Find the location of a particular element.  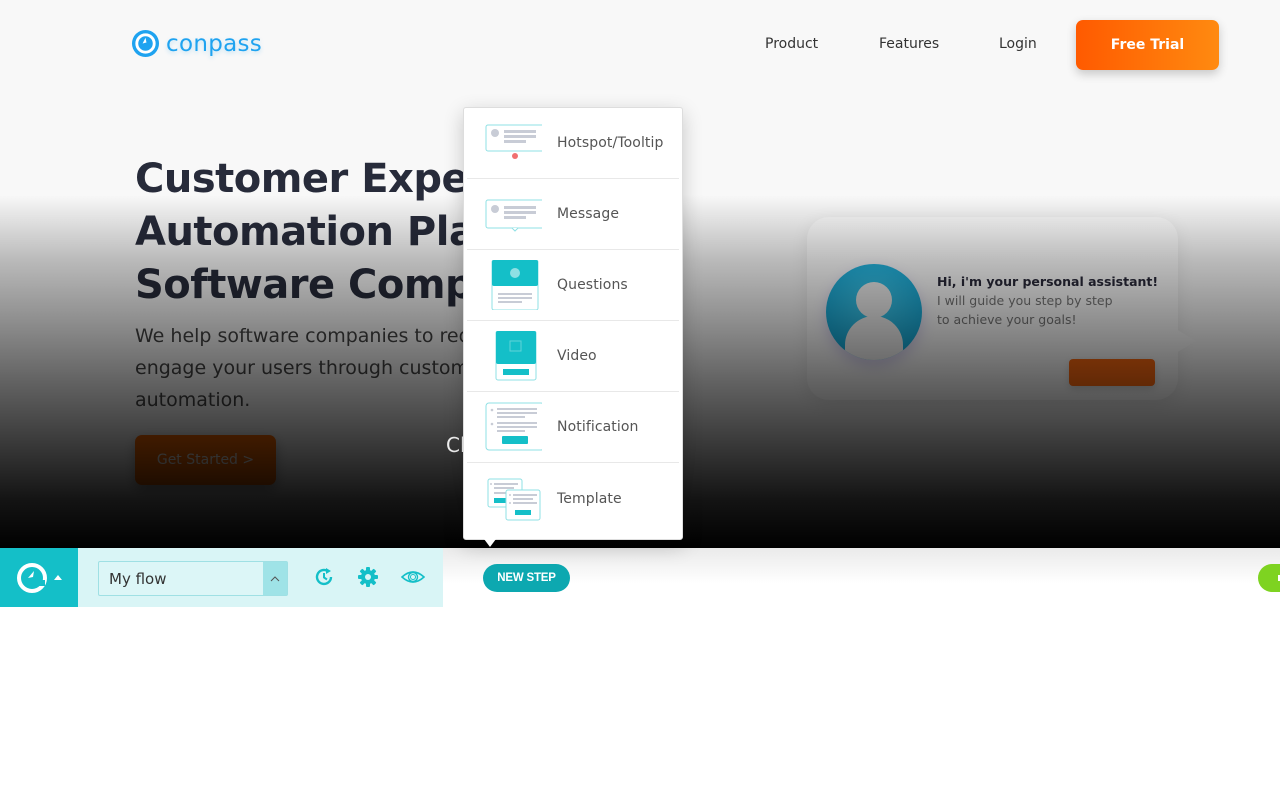

assistant-action-button is located at coordinates (1112, 372).